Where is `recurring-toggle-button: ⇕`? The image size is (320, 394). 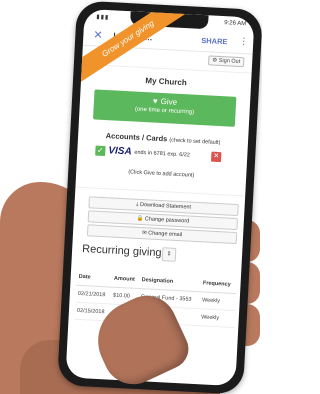
recurring-toggle-button: ⇕ is located at coordinates (169, 254).